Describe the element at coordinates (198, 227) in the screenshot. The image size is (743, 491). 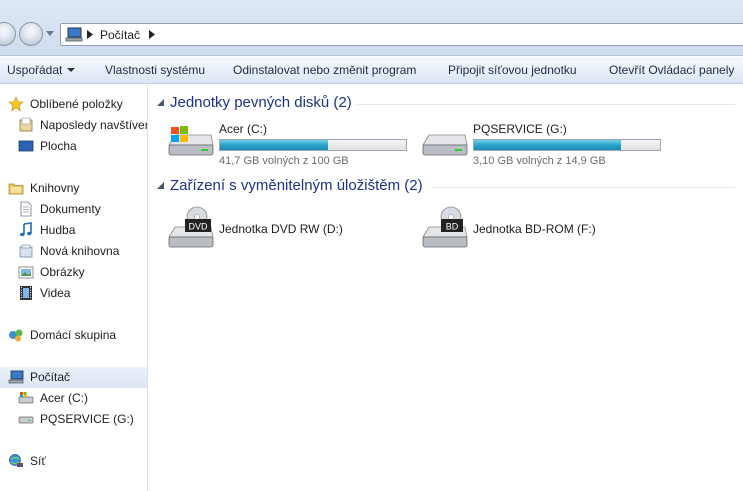
I see `dvd-badge: DVD` at that location.